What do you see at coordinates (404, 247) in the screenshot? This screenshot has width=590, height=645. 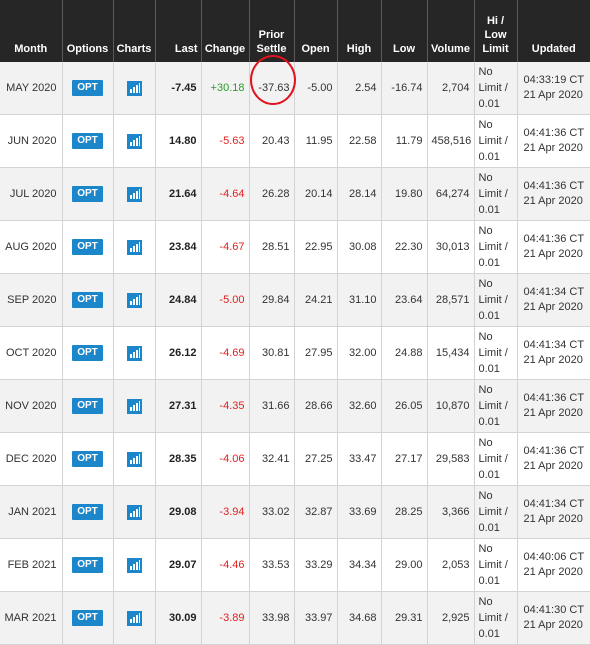 I see `low-price: 22.30` at bounding box center [404, 247].